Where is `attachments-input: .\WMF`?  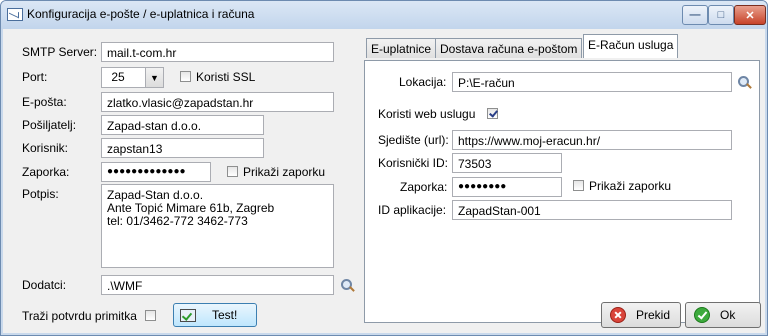
attachments-input: .\WMF is located at coordinates (217, 285).